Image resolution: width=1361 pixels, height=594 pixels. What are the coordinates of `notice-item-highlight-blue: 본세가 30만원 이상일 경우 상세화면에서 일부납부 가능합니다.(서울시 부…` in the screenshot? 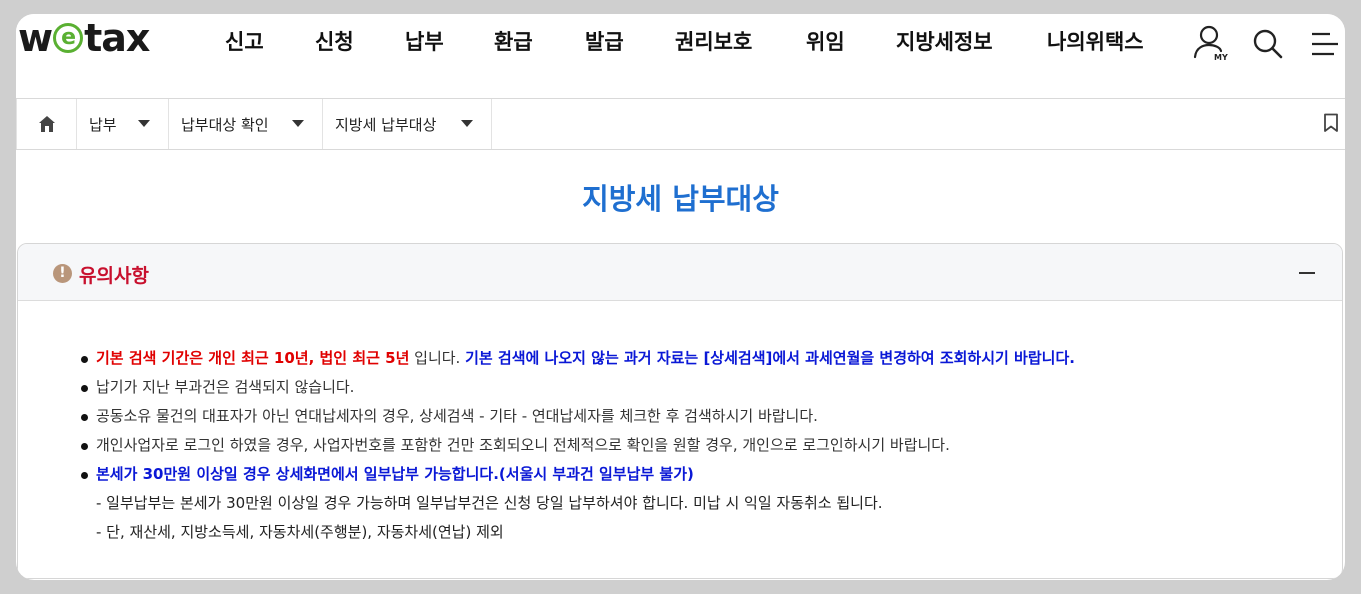 It's located at (395, 474).